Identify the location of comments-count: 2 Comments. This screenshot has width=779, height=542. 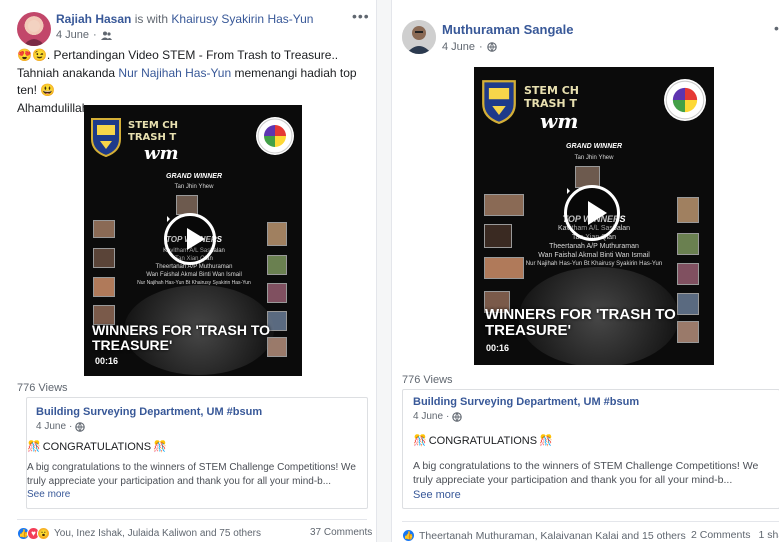
(721, 535).